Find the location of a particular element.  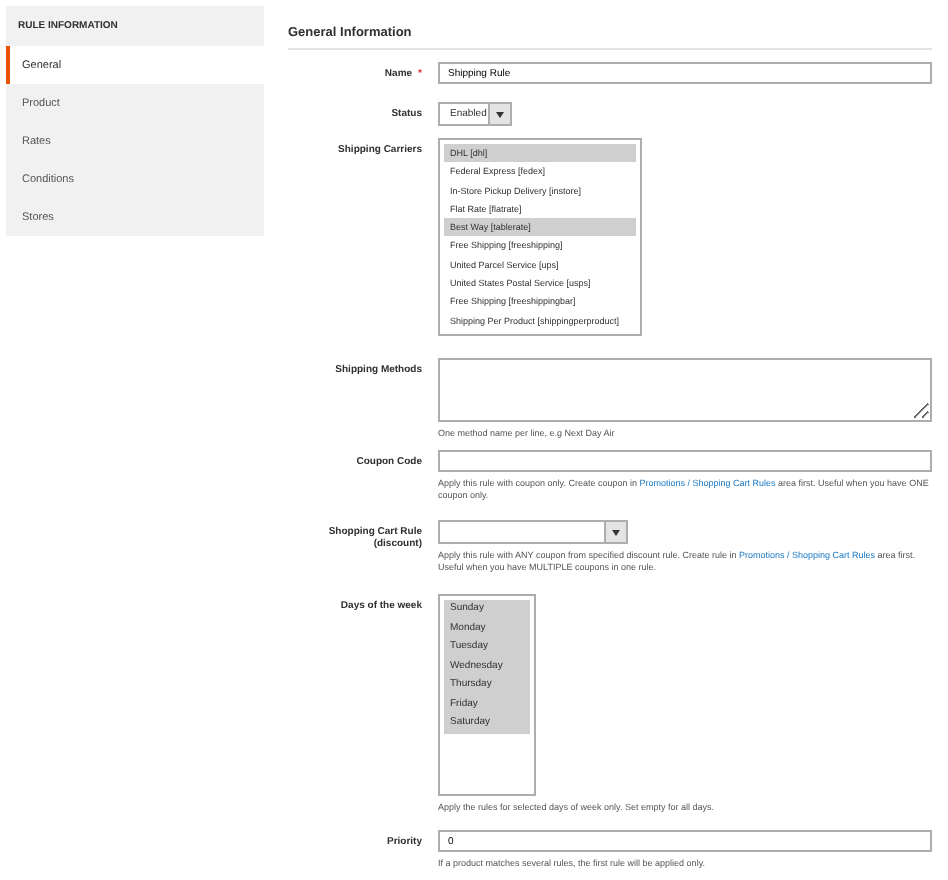

textarea-field is located at coordinates (685, 390).